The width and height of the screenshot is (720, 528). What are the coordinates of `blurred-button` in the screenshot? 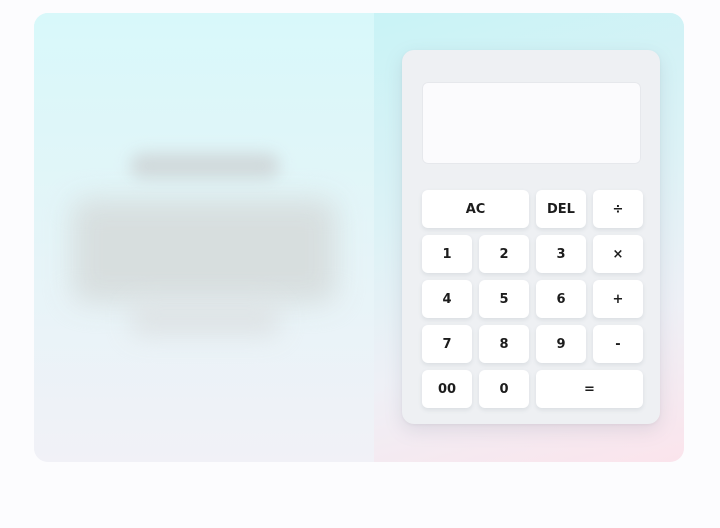 It's located at (205, 319).